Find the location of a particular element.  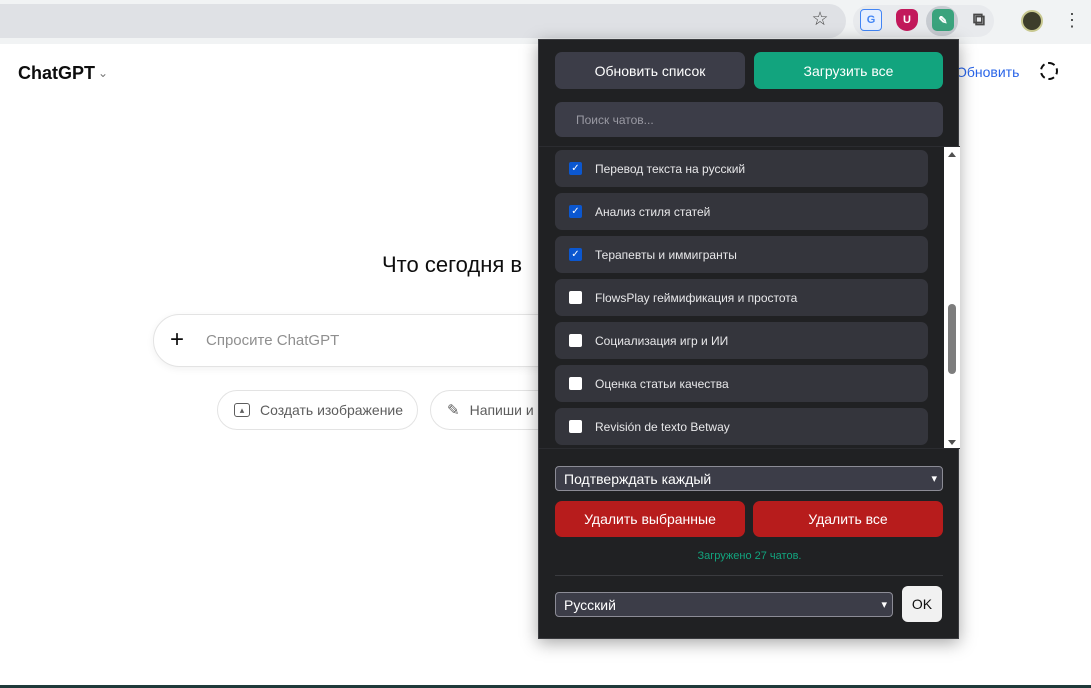

translate-icon: G is located at coordinates (871, 20).